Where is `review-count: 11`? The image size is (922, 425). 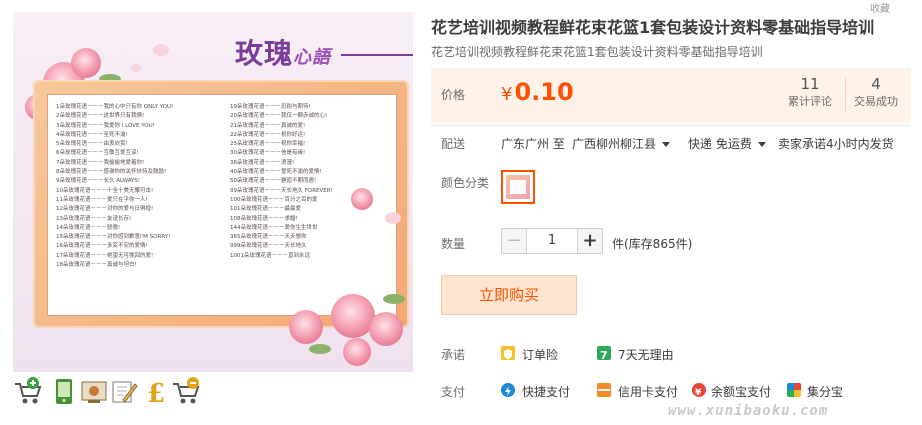
review-count: 11 is located at coordinates (810, 84).